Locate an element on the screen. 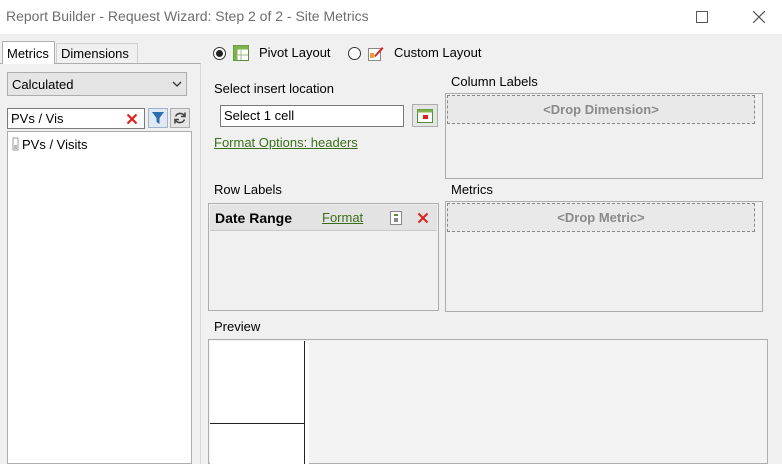  list-item-label: PVs / Visits is located at coordinates (55, 144).